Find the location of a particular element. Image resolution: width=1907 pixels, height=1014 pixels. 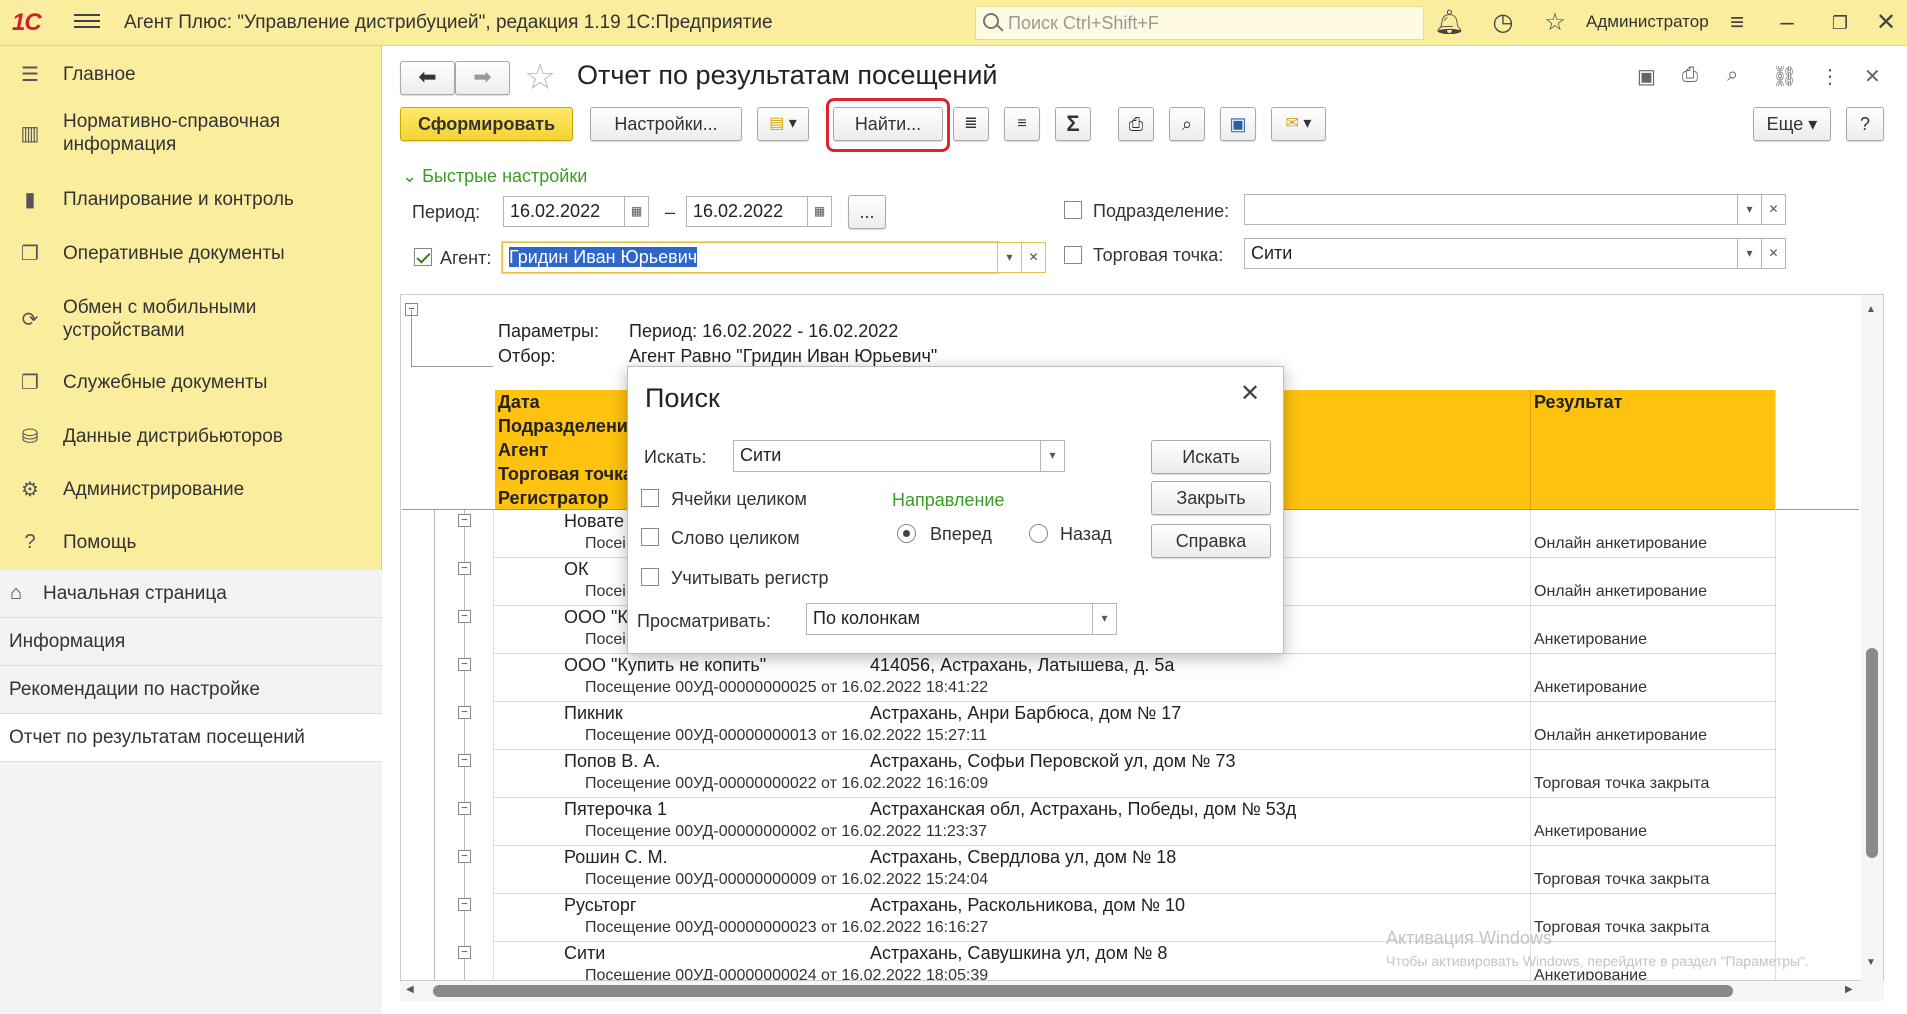

email-dropdown-button: ✉ ▾ is located at coordinates (1298, 124).